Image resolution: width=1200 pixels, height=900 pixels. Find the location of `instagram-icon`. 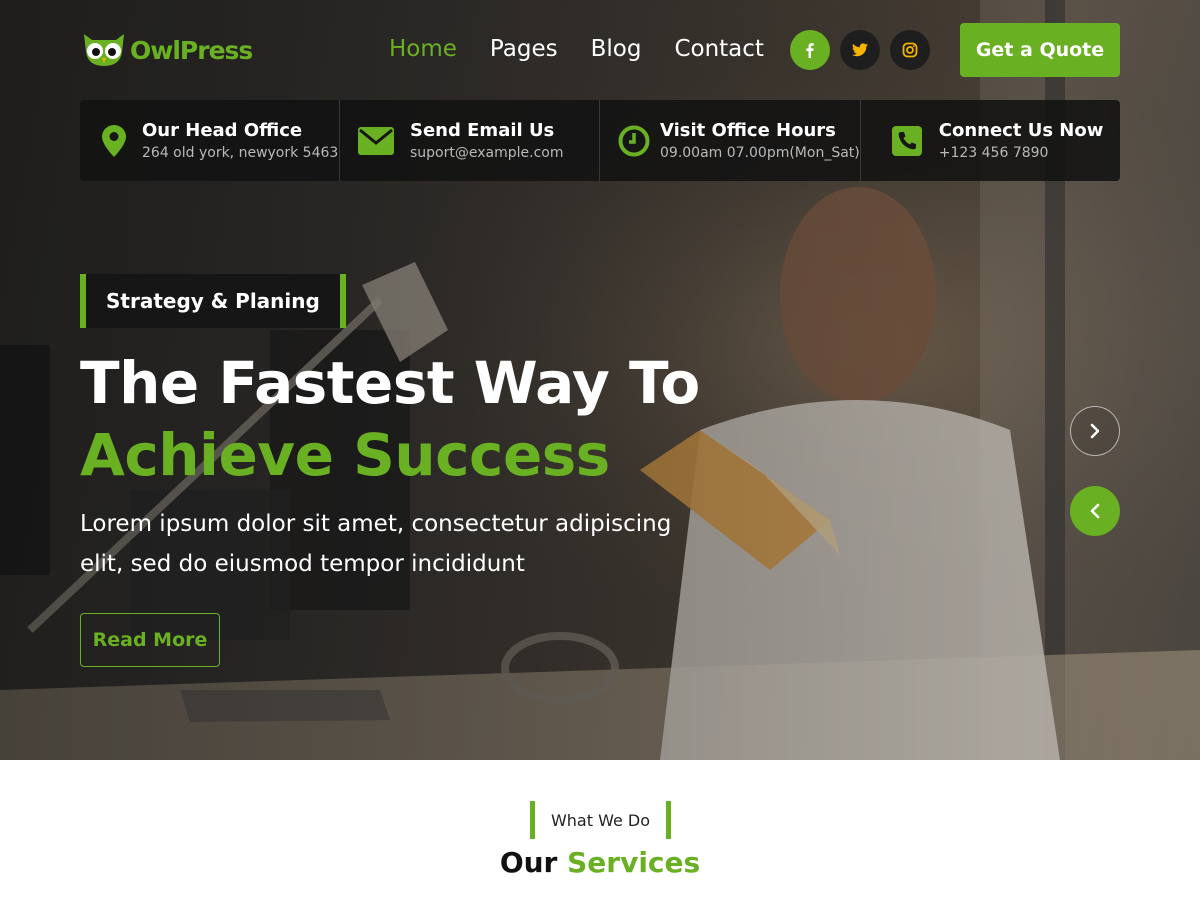

instagram-icon is located at coordinates (910, 50).